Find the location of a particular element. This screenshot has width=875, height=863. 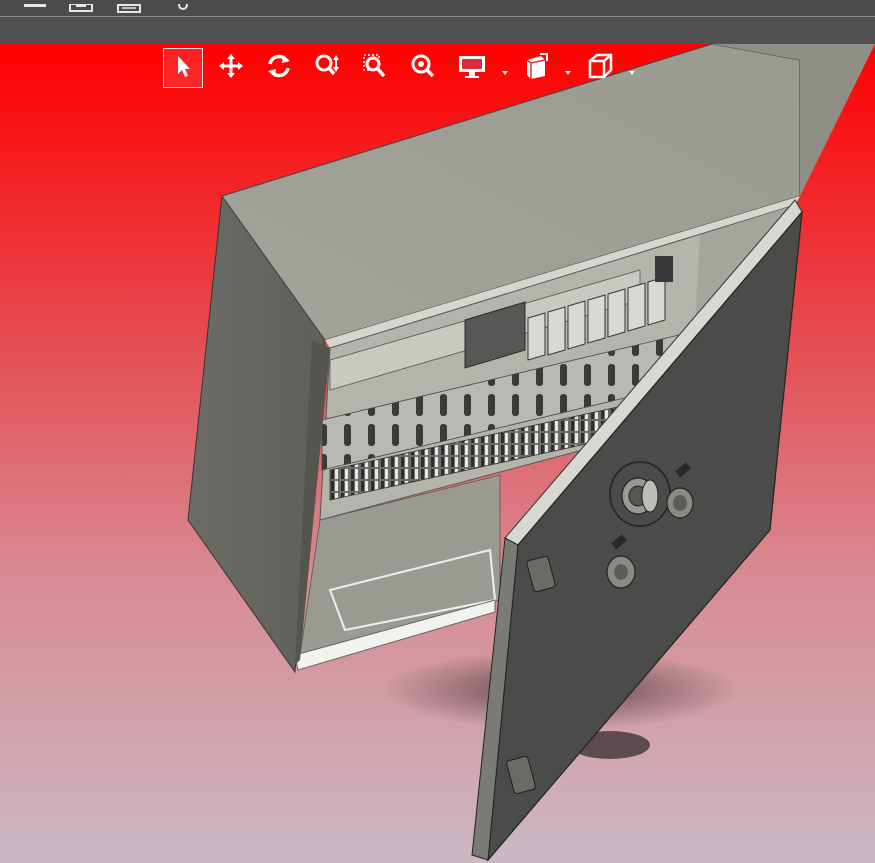

zoom-in-out-tool is located at coordinates (327, 68).